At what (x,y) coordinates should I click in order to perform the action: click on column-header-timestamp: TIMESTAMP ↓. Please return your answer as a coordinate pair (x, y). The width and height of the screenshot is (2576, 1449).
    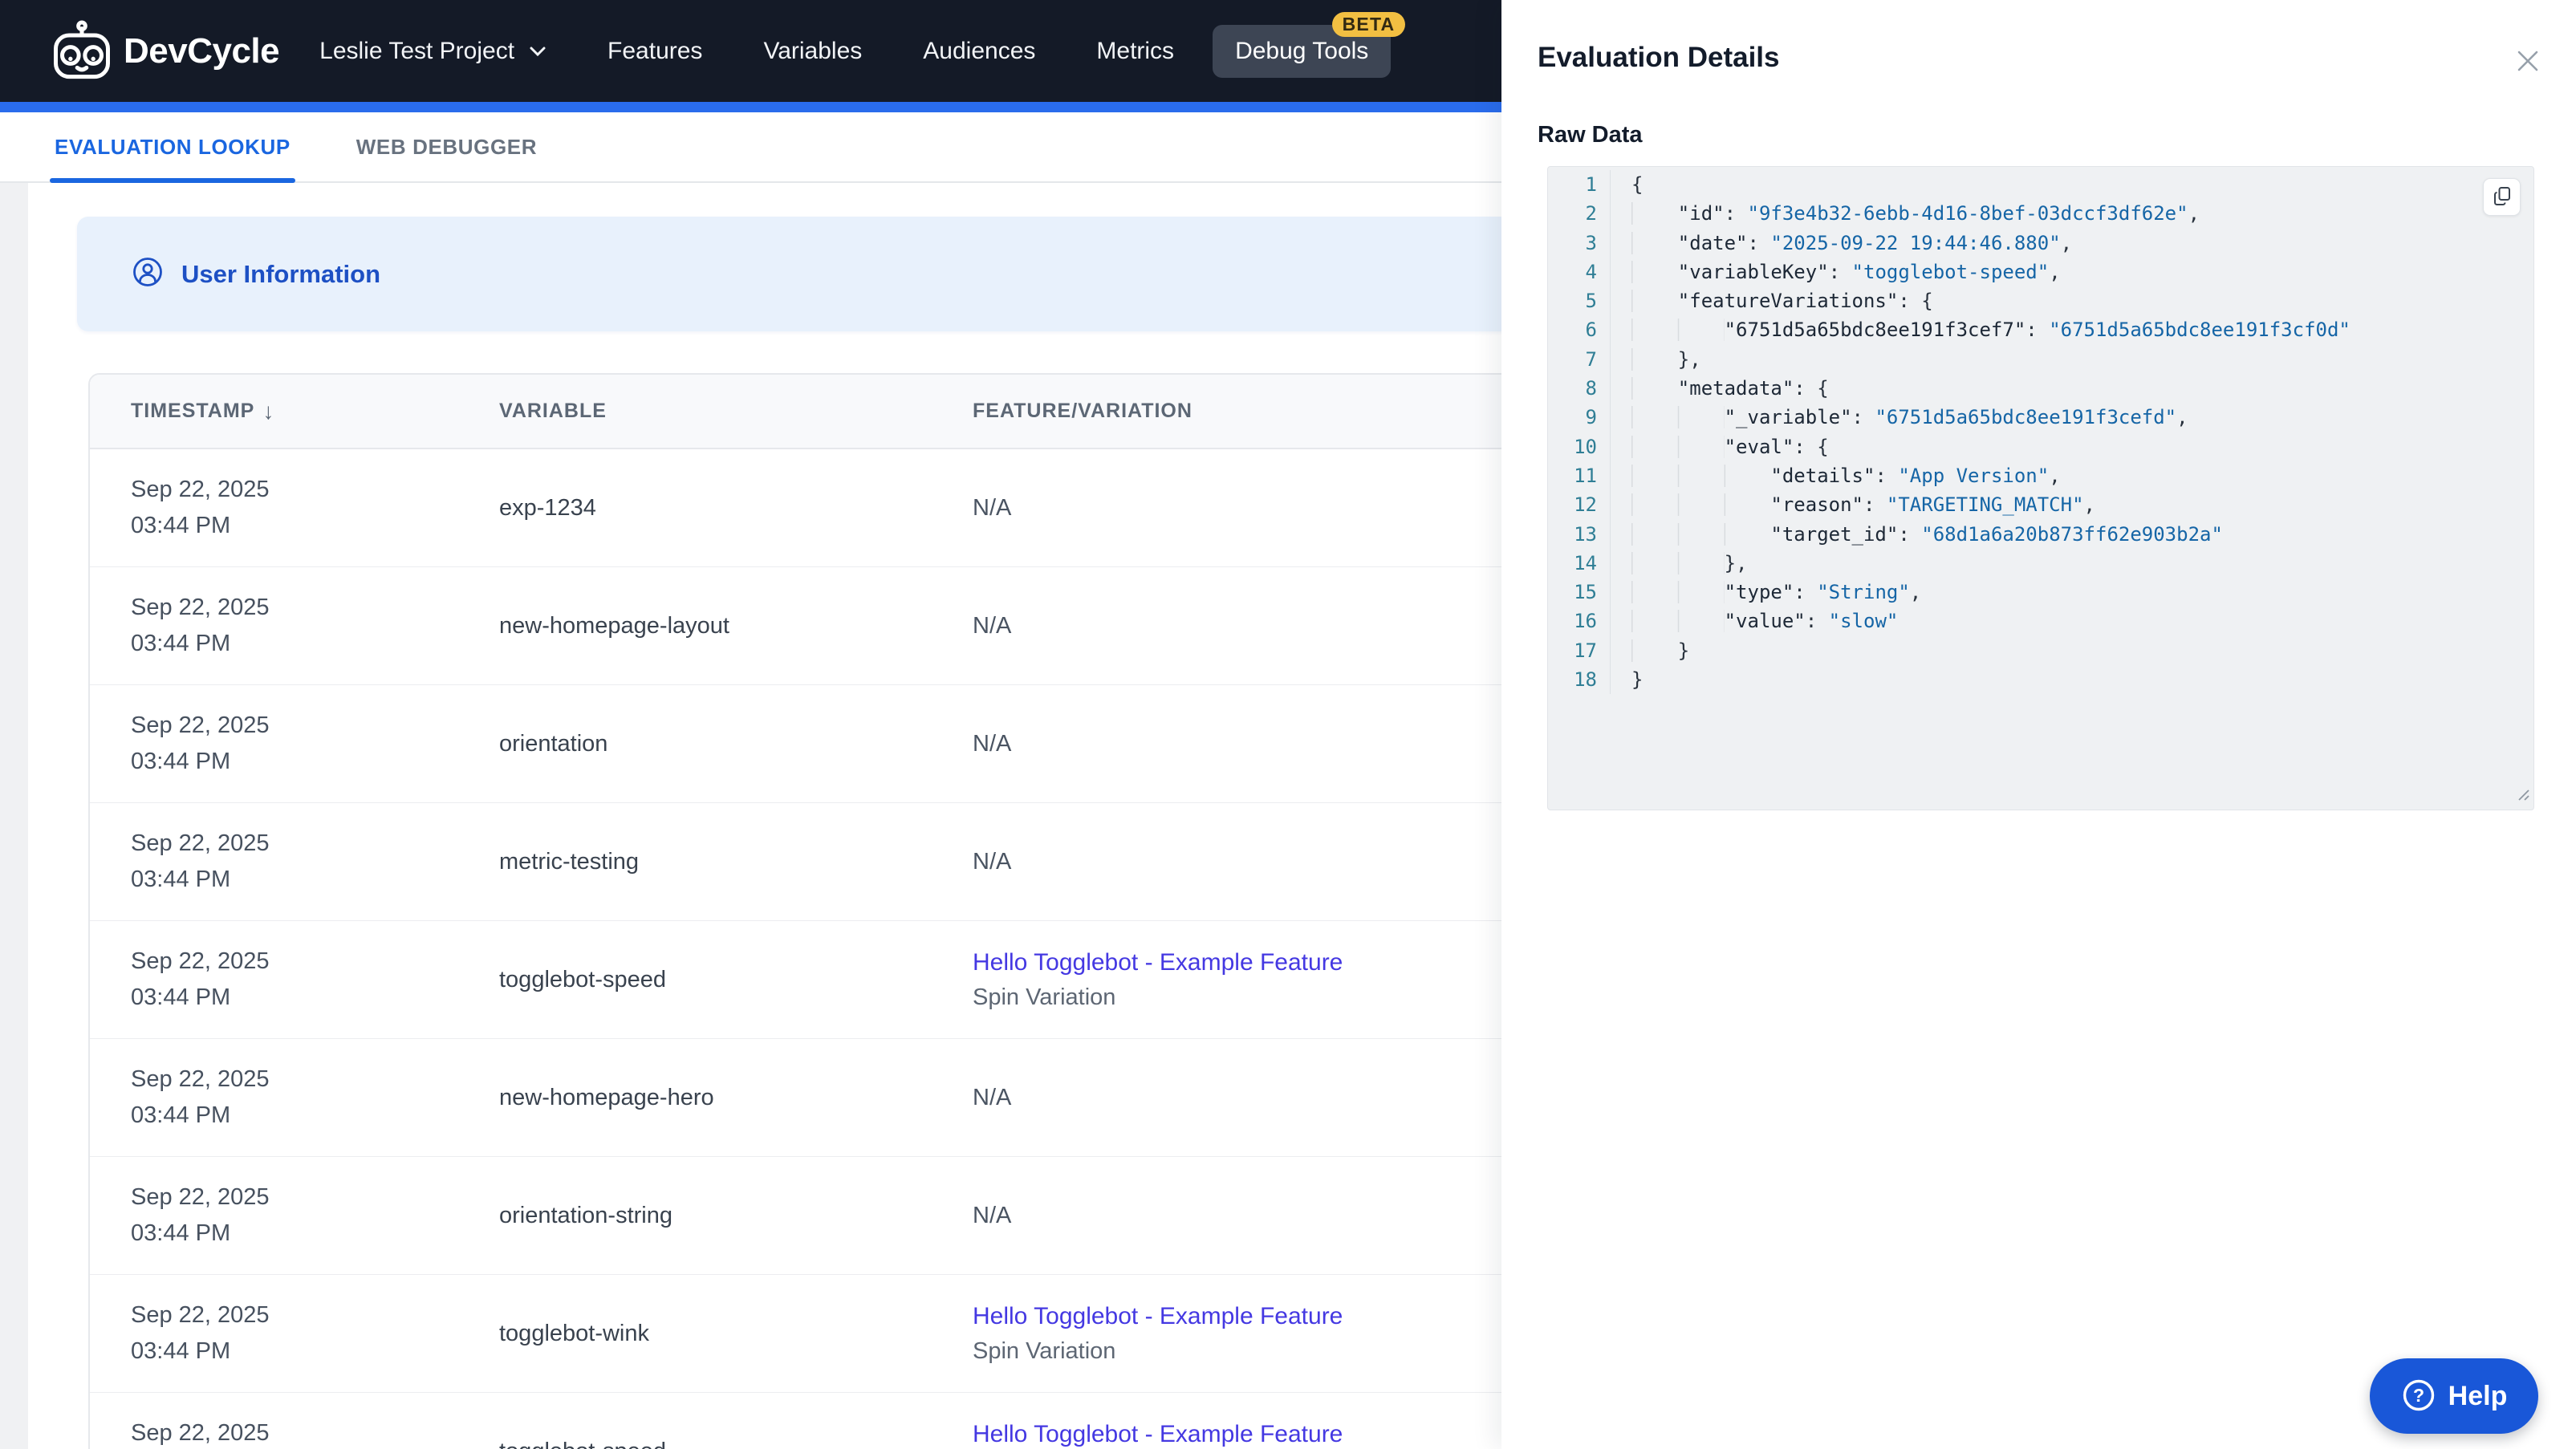
    Looking at the image, I should click on (315, 411).